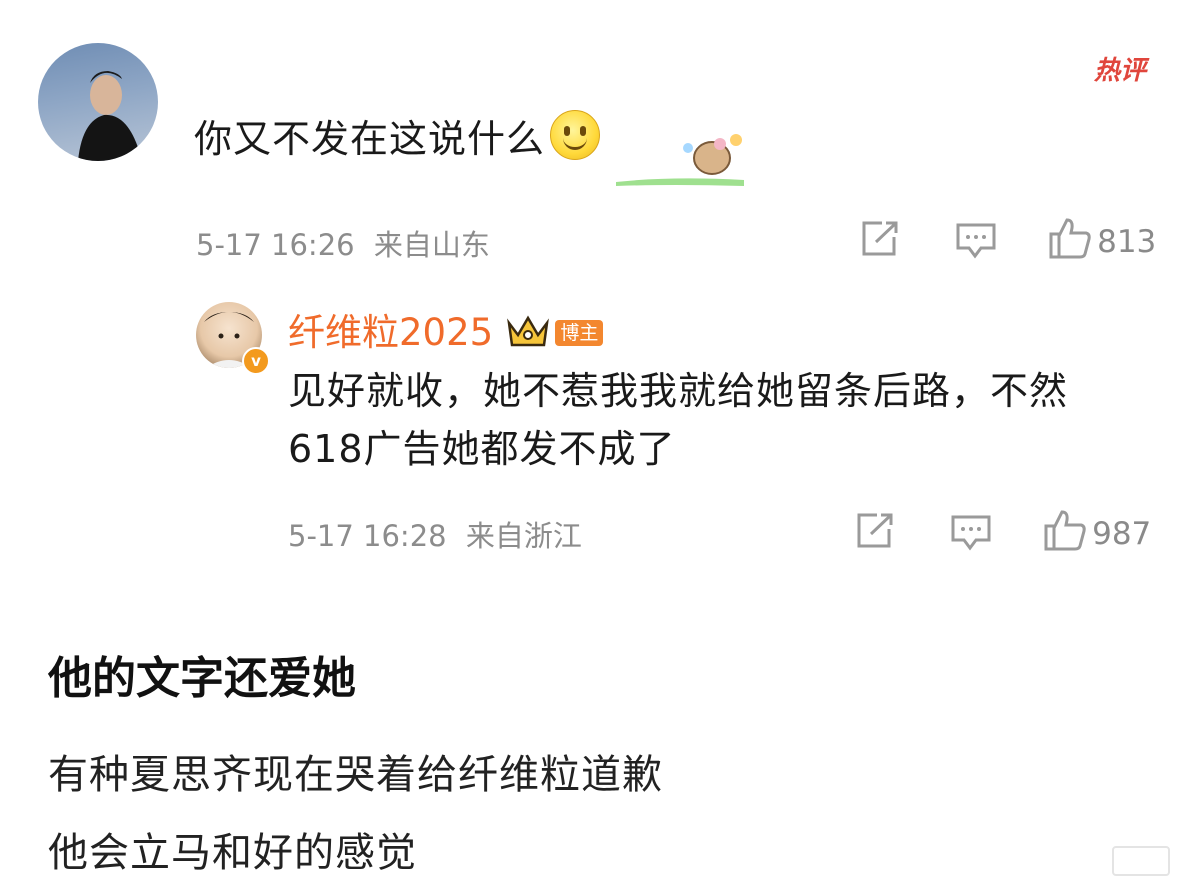 The width and height of the screenshot is (1179, 888). What do you see at coordinates (431, 245) in the screenshot?
I see `comment-location: 来自山东` at bounding box center [431, 245].